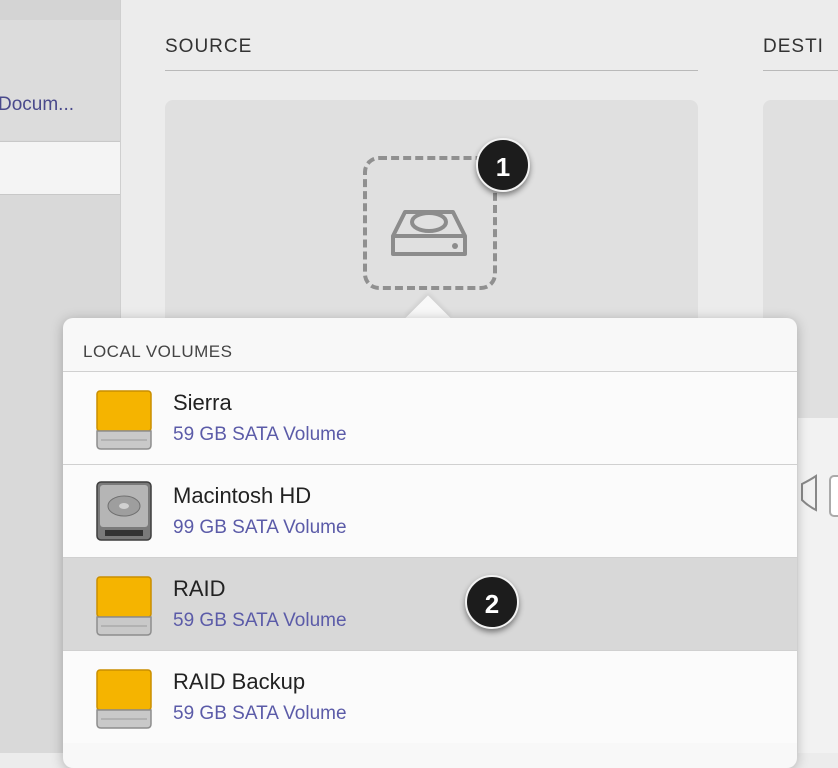 This screenshot has width=838, height=768. What do you see at coordinates (124, 511) in the screenshot?
I see `internal-hard-disk-icon` at bounding box center [124, 511].